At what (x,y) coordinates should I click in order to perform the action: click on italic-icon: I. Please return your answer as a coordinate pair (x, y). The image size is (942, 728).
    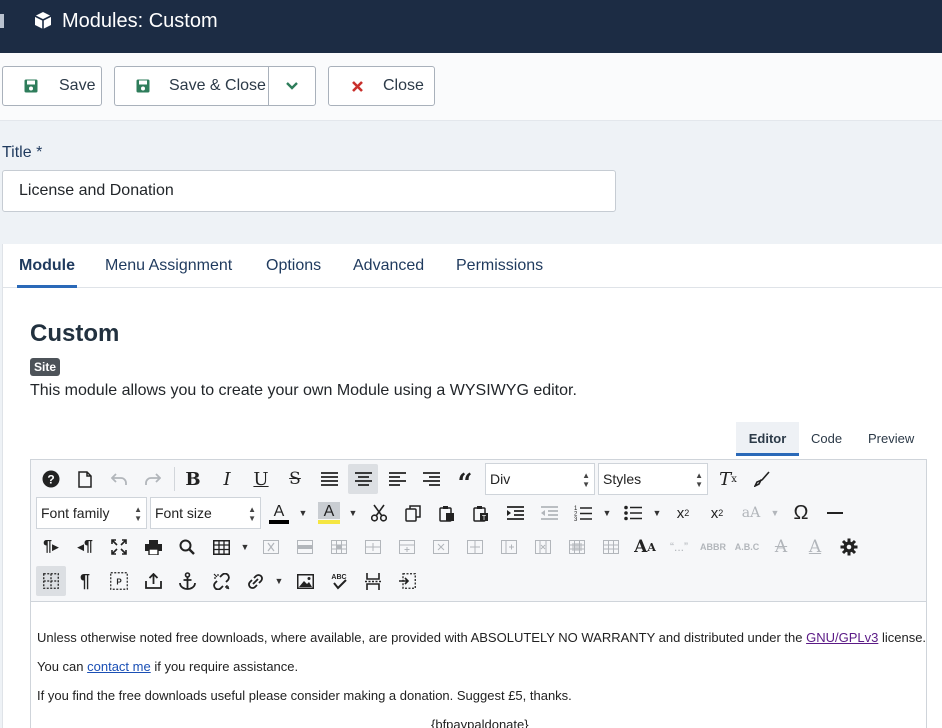
    Looking at the image, I should click on (227, 479).